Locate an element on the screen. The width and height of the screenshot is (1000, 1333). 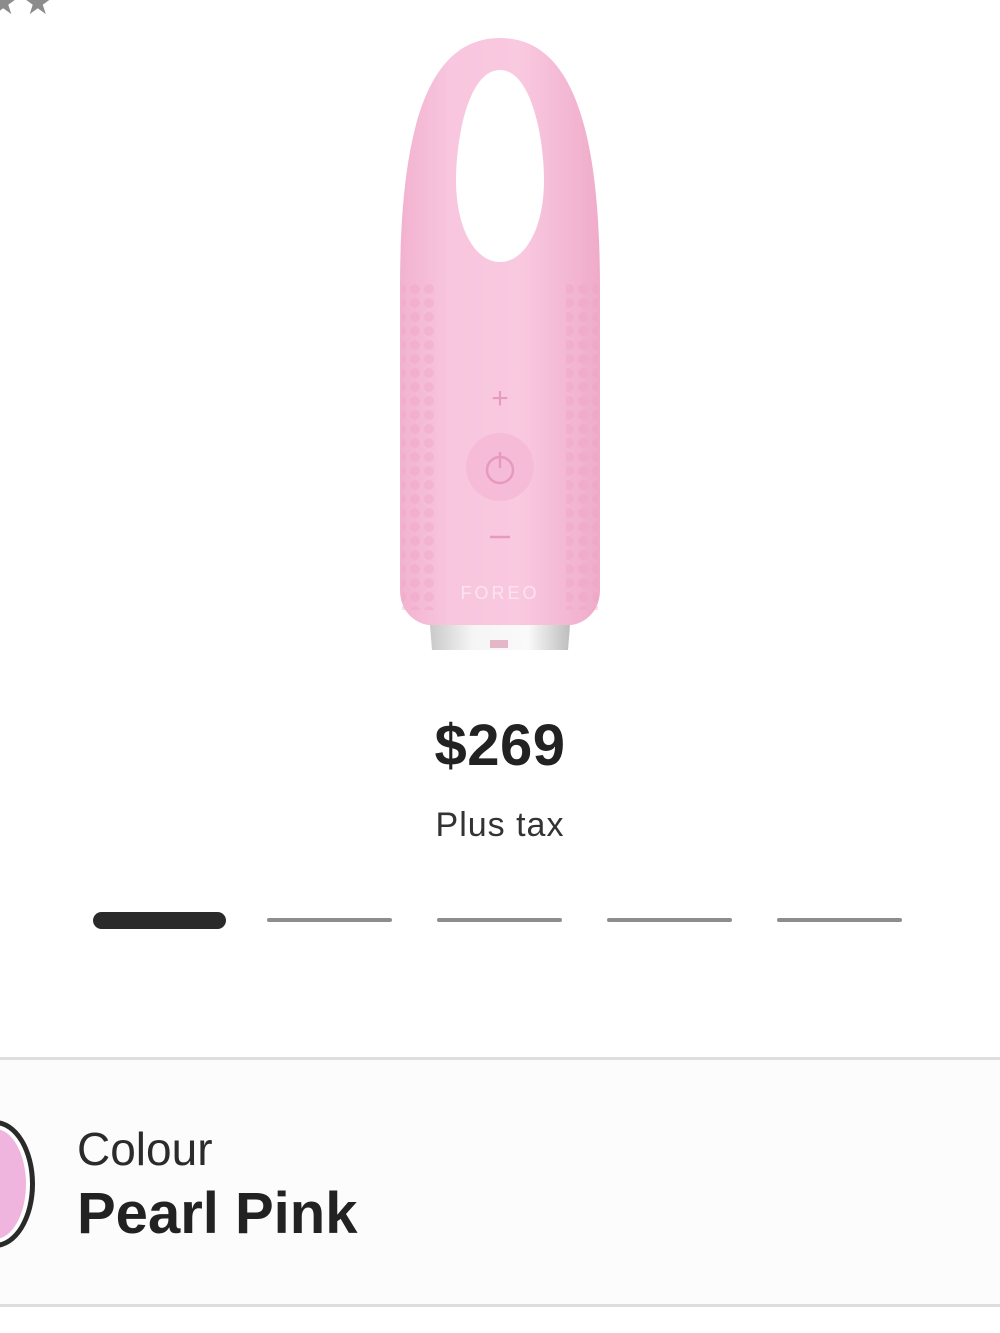
brand-logo: FOREO is located at coordinates (499, 593).